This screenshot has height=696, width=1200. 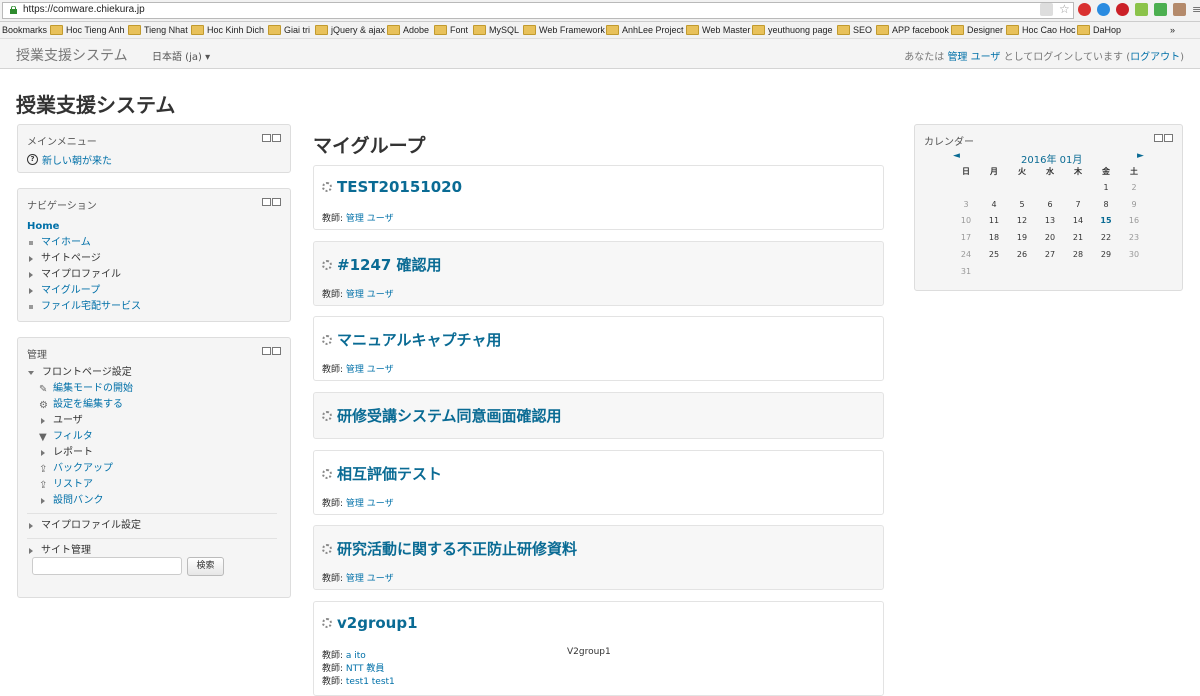 I want to click on people-icon, so click(x=1160, y=9).